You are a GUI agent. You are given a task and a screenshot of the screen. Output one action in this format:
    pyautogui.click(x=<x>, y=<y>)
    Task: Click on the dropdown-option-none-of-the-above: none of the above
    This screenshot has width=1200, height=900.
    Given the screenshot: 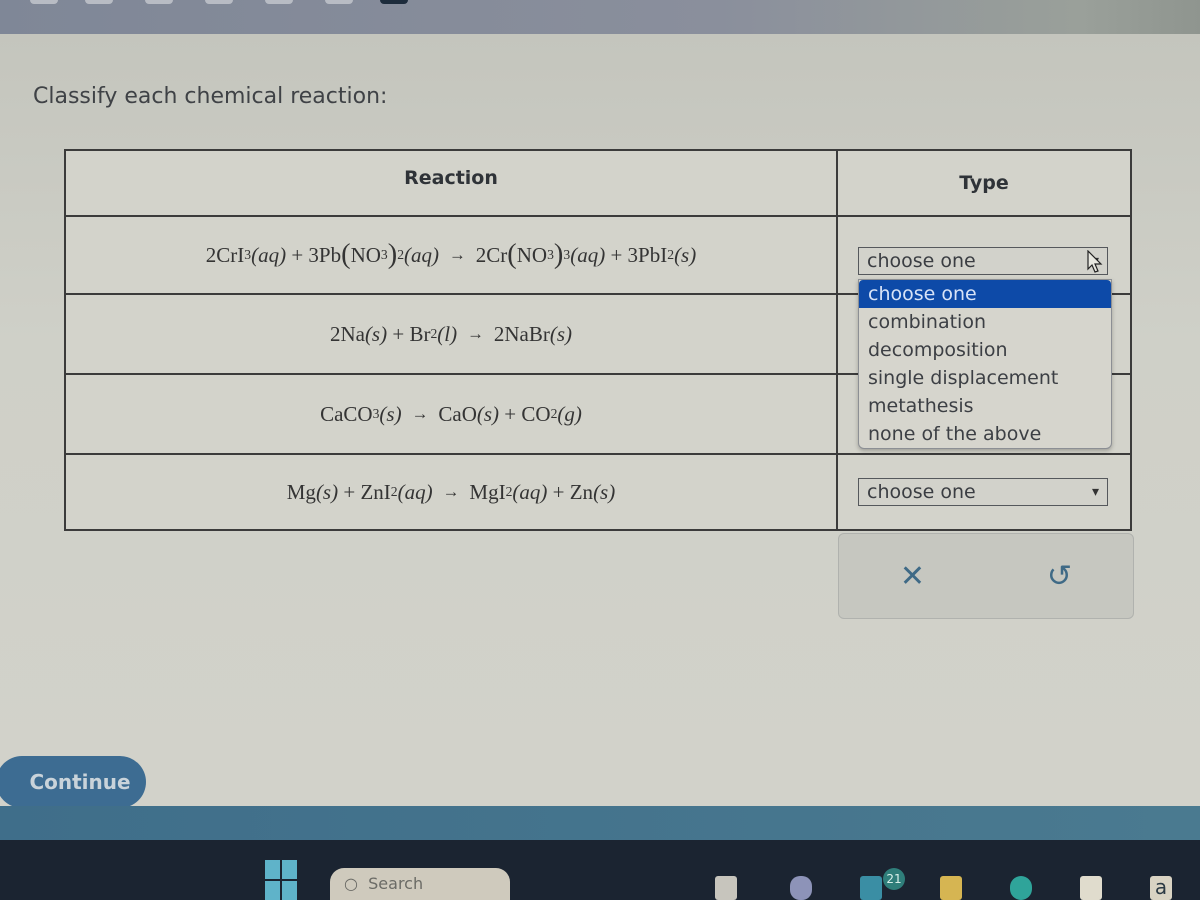 What is the action you would take?
    pyautogui.click(x=985, y=434)
    